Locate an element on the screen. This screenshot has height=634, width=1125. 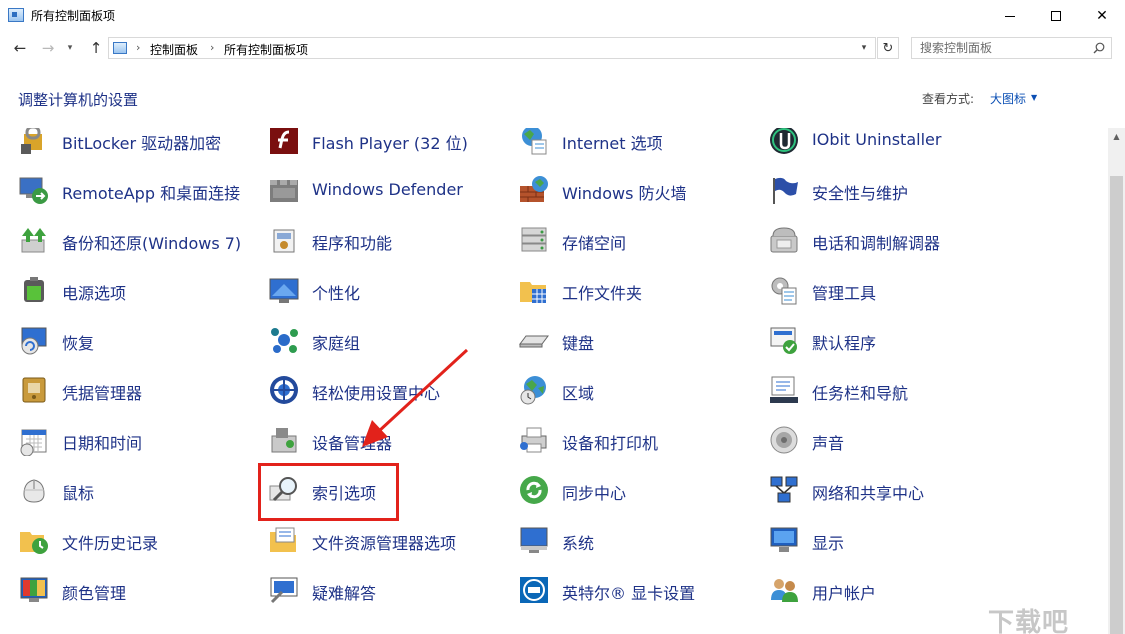
view-by-label: 查看方式: is located at coordinates (948, 98).